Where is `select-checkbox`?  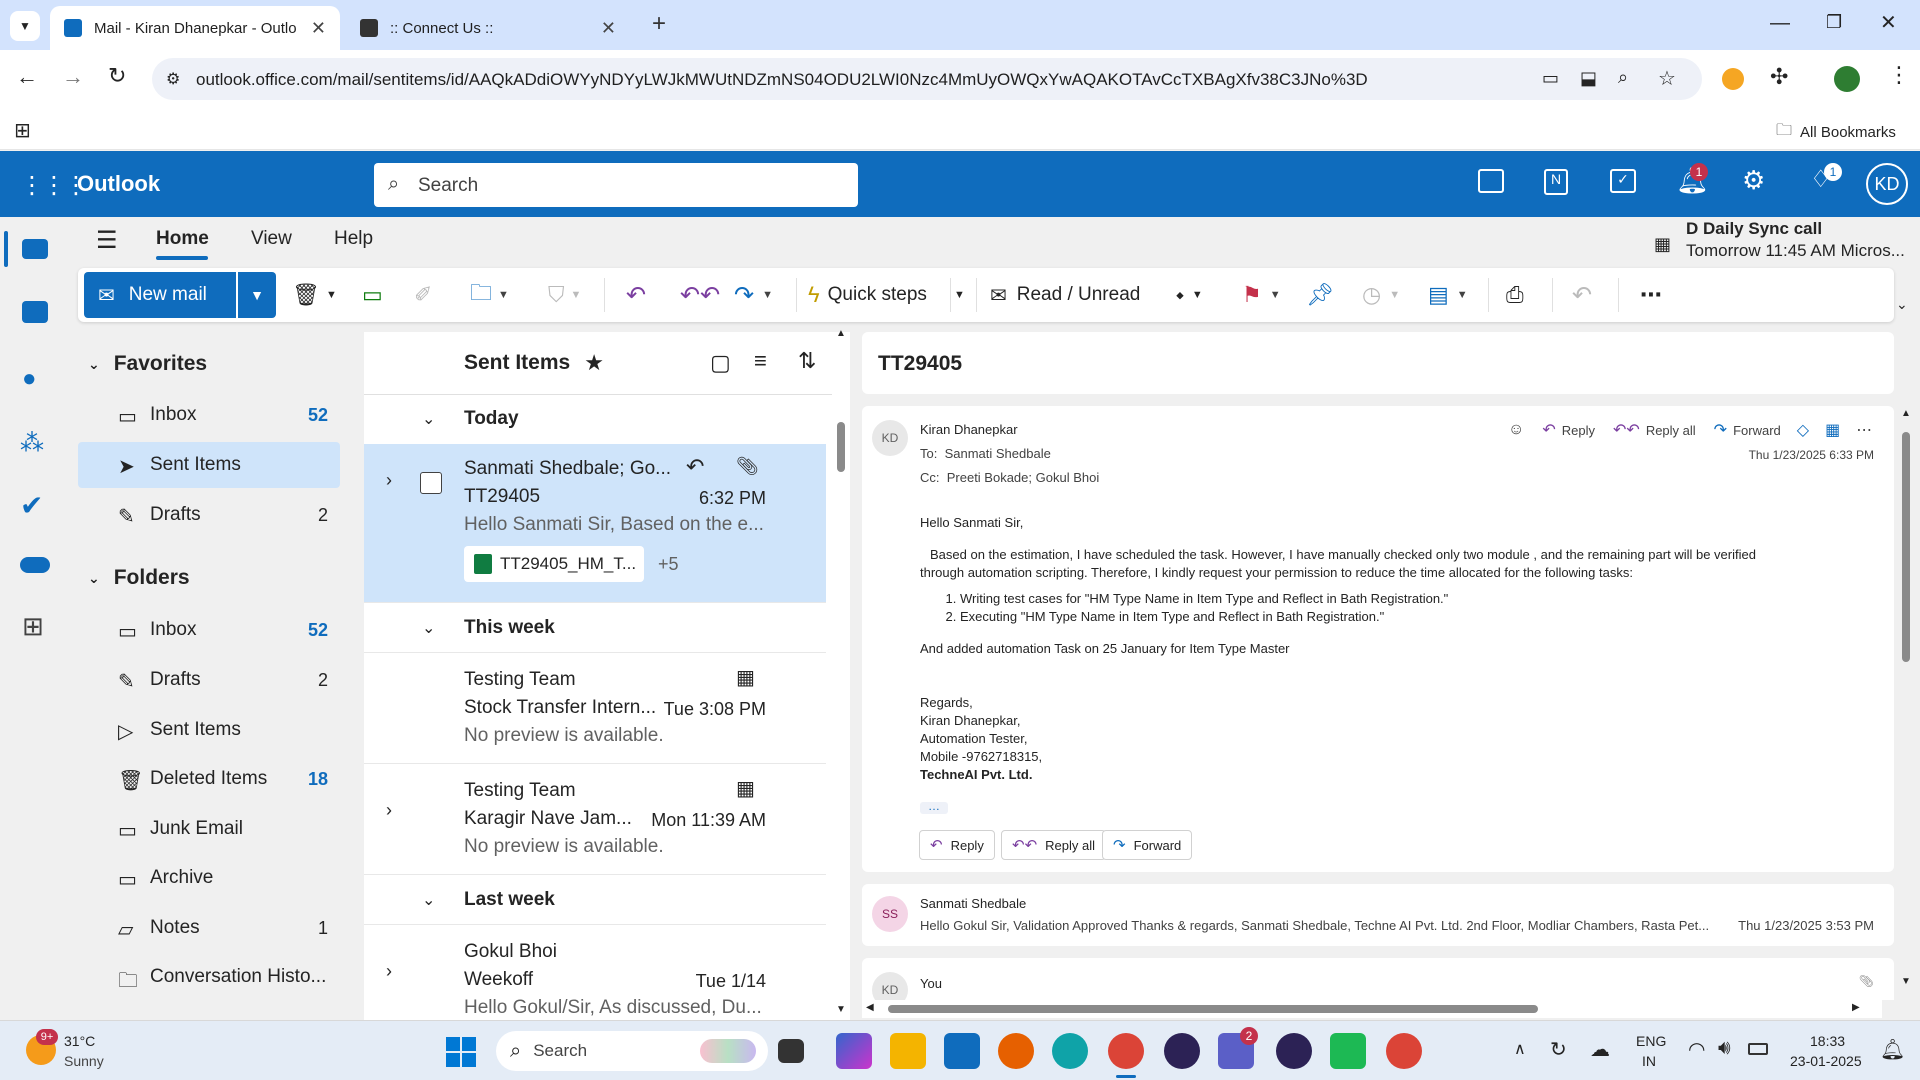 select-checkbox is located at coordinates (431, 483).